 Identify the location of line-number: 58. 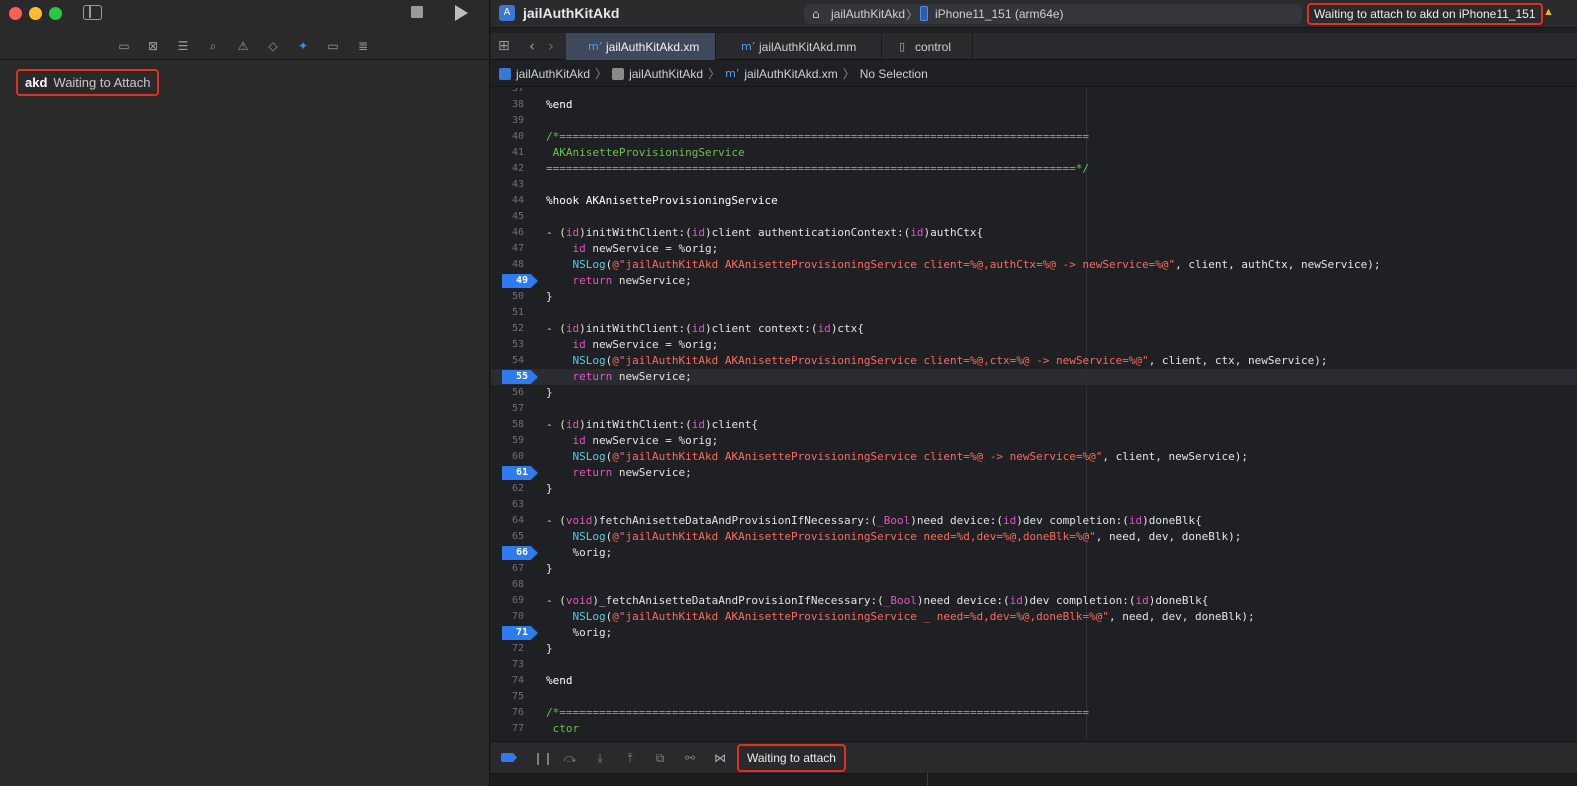
(507, 425).